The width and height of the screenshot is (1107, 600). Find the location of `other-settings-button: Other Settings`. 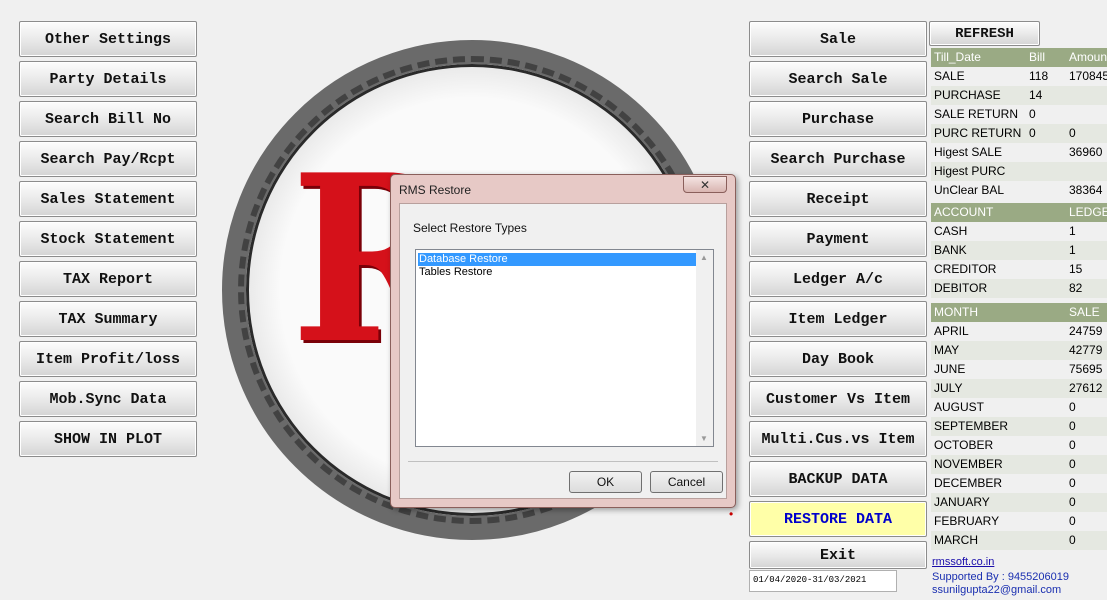

other-settings-button: Other Settings is located at coordinates (108, 39).